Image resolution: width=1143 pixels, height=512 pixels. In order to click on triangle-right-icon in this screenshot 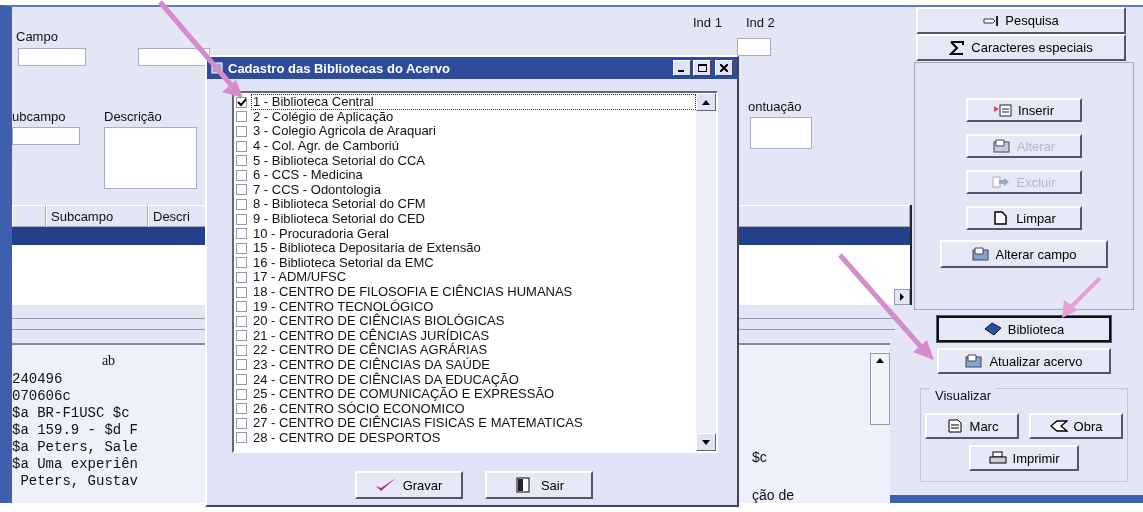, I will do `click(902, 297)`.